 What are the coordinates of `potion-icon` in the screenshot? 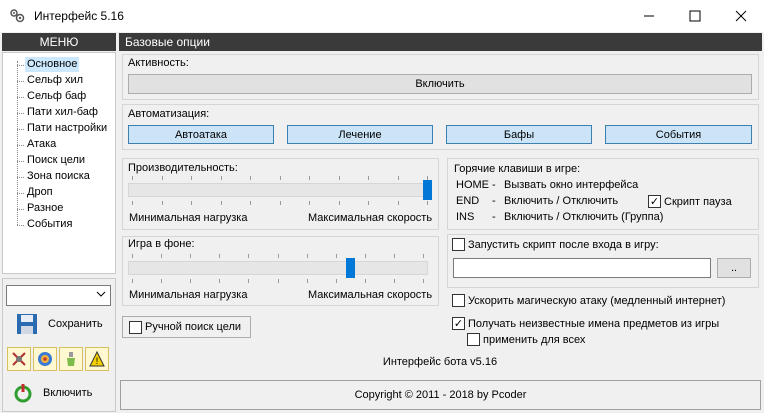 It's located at (71, 359).